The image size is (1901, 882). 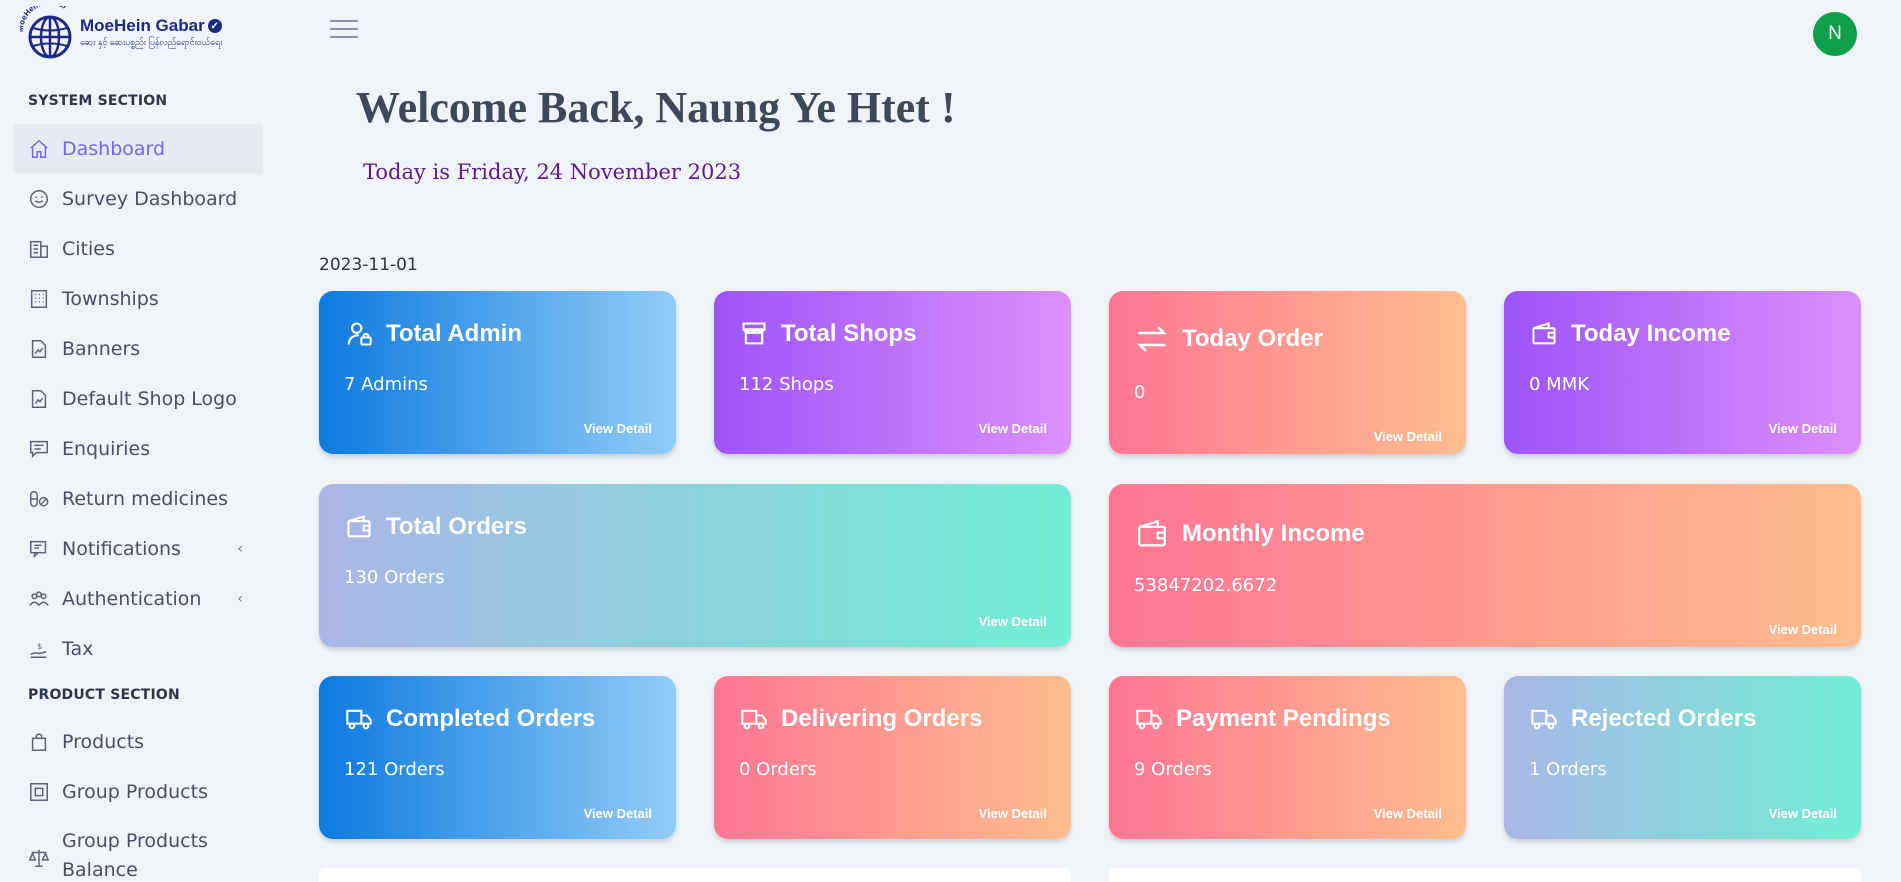 I want to click on sidebar-item-label: Return medicines, so click(x=145, y=499).